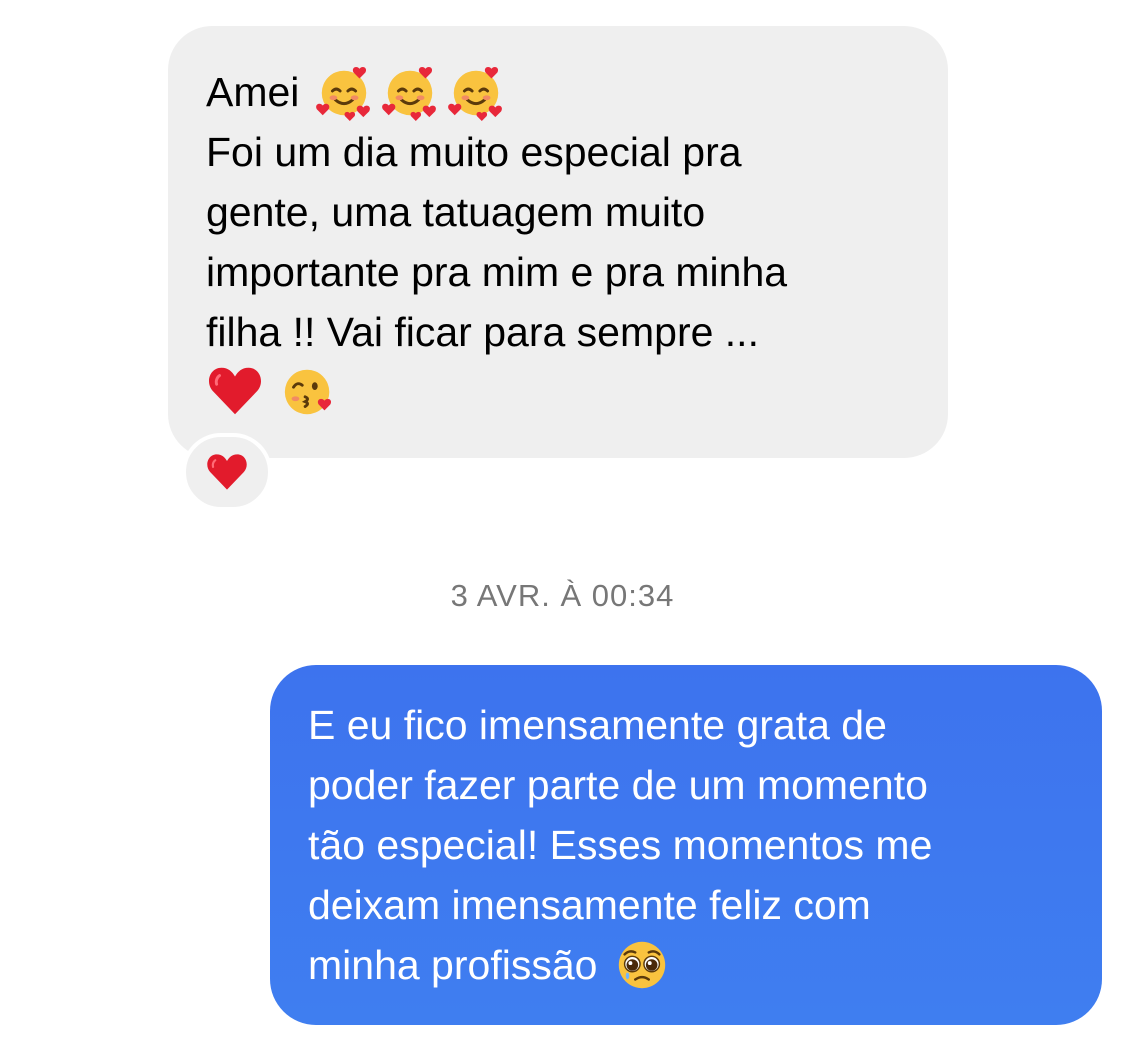  I want to click on message-line: importante pra mim e pra minha, so click(558, 272).